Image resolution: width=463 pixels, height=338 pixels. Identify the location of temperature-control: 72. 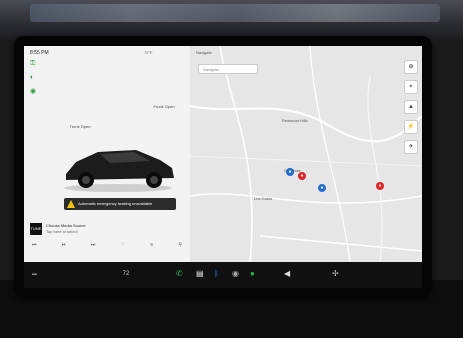
(126, 274).